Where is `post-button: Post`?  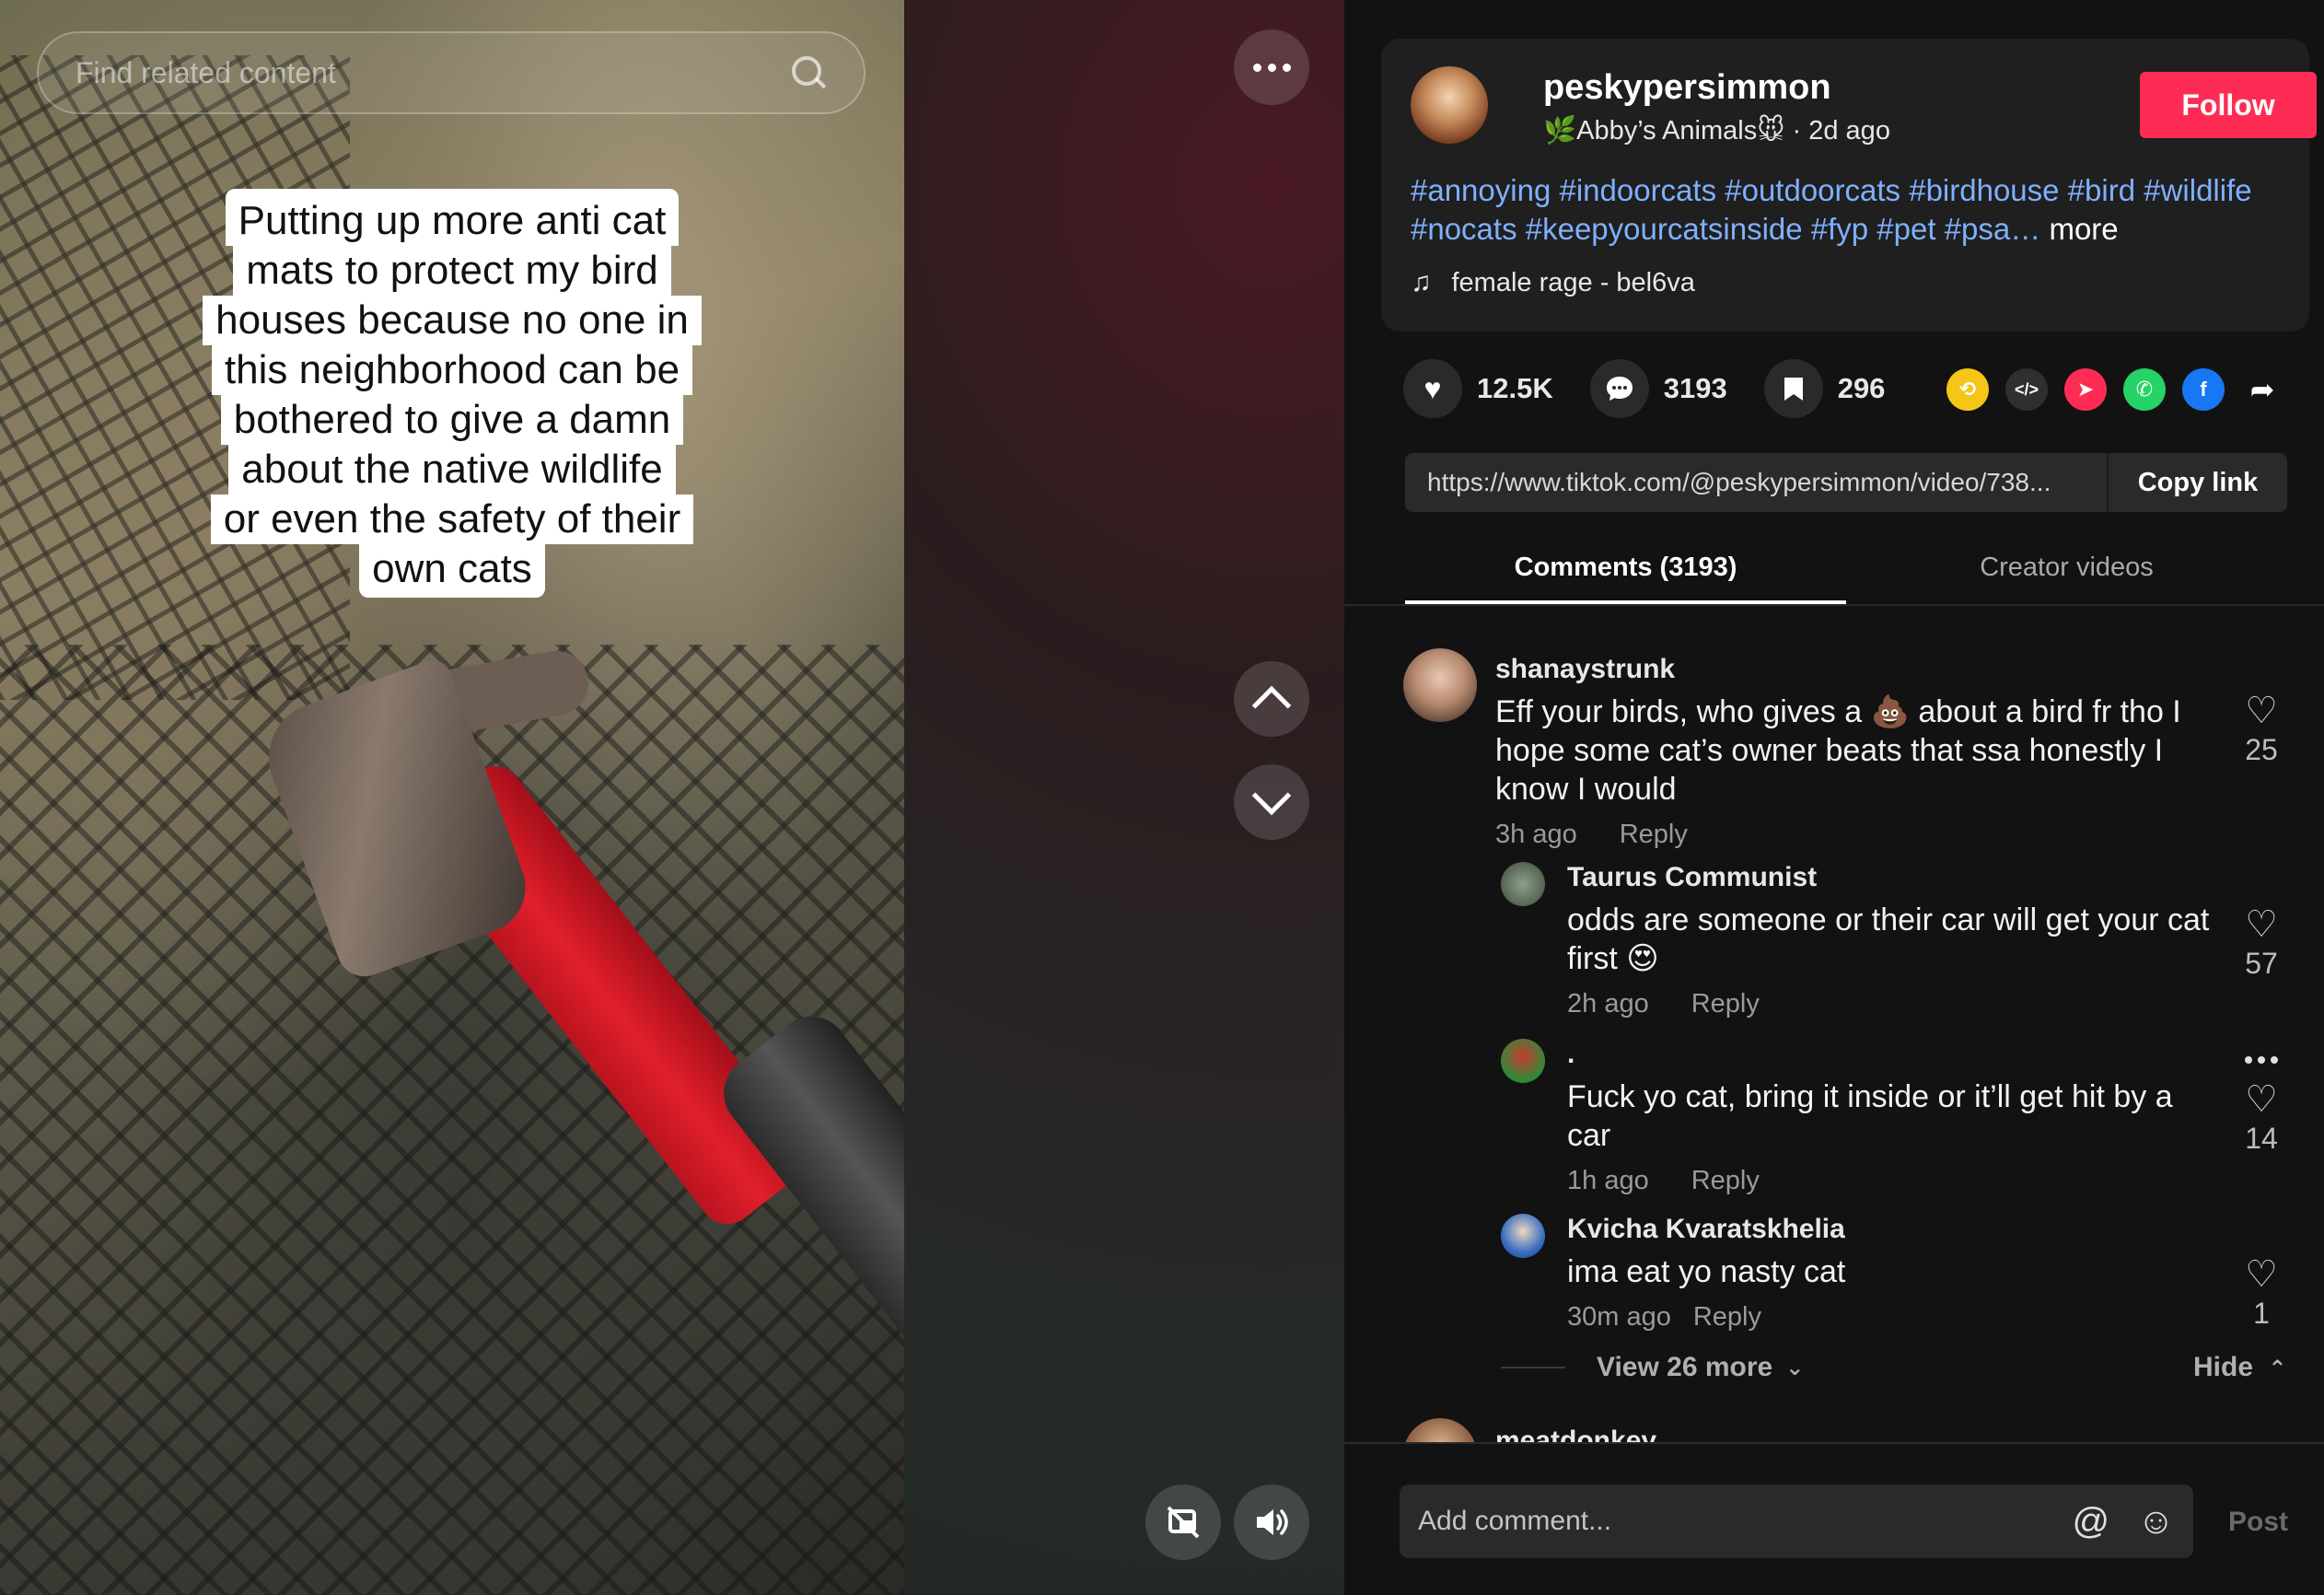
post-button: Post is located at coordinates (2258, 1523).